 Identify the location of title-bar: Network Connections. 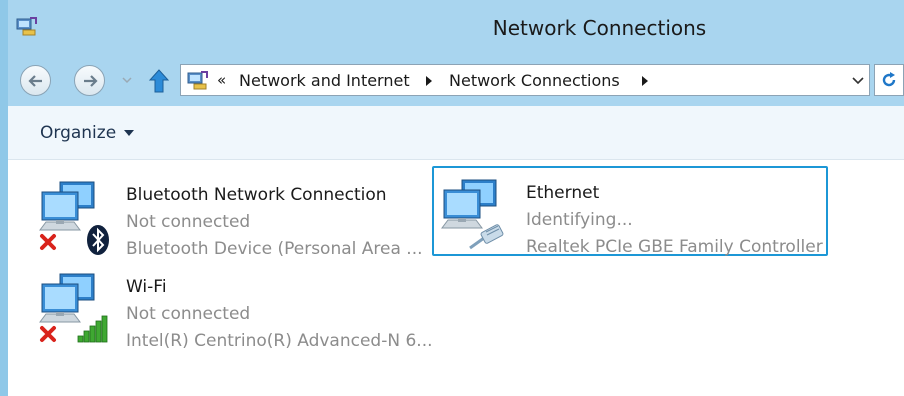
(452, 28).